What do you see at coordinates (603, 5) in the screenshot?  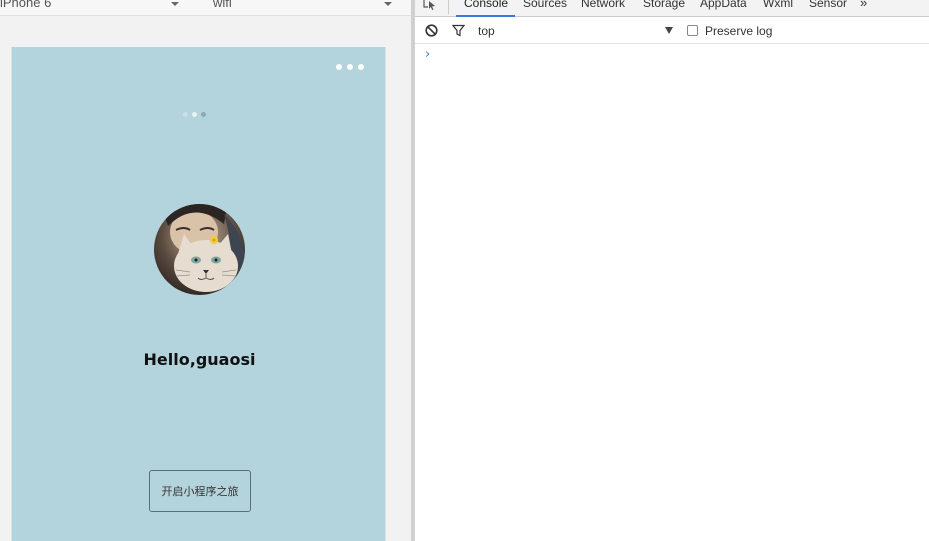 I see `tab-network: Network` at bounding box center [603, 5].